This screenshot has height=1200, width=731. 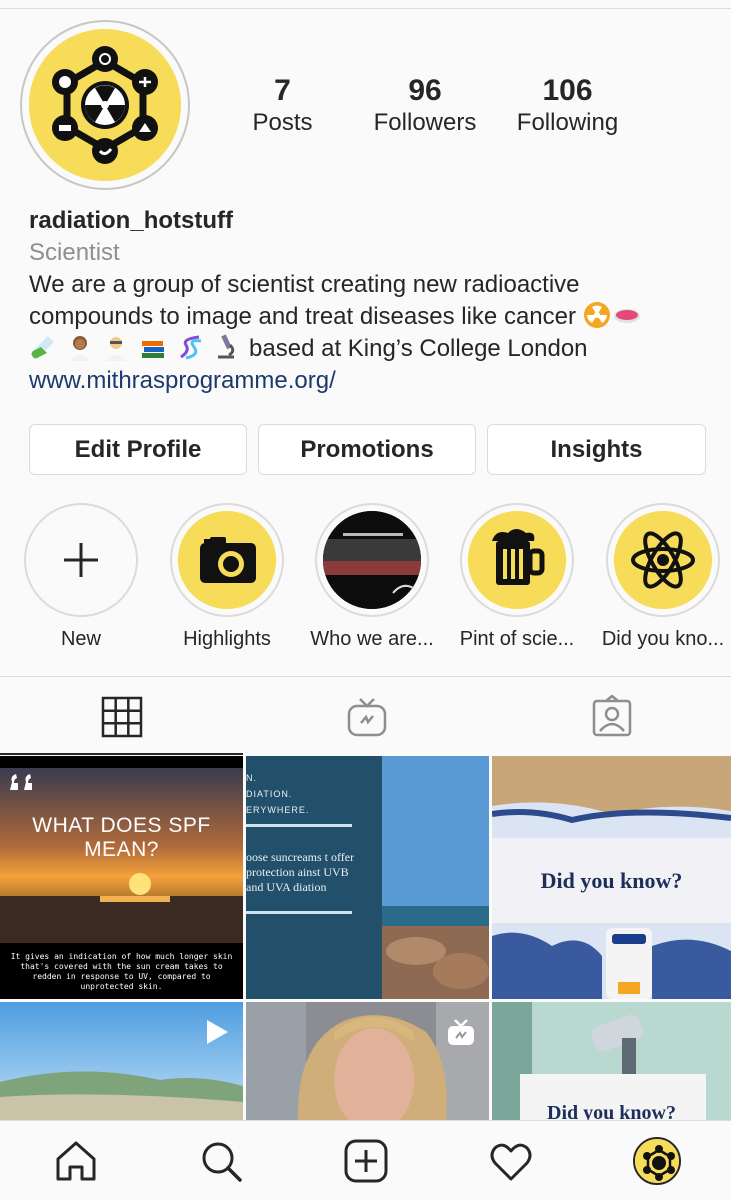 I want to click on post-tile-did-you-know-2: Did you know?, so click(x=611, y=1061).